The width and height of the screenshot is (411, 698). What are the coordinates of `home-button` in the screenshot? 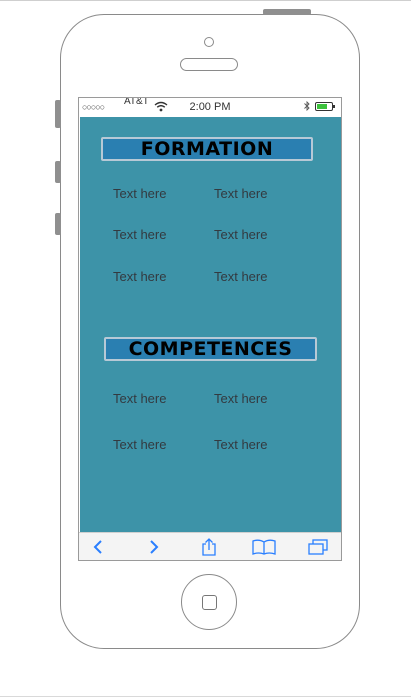 It's located at (209, 602).